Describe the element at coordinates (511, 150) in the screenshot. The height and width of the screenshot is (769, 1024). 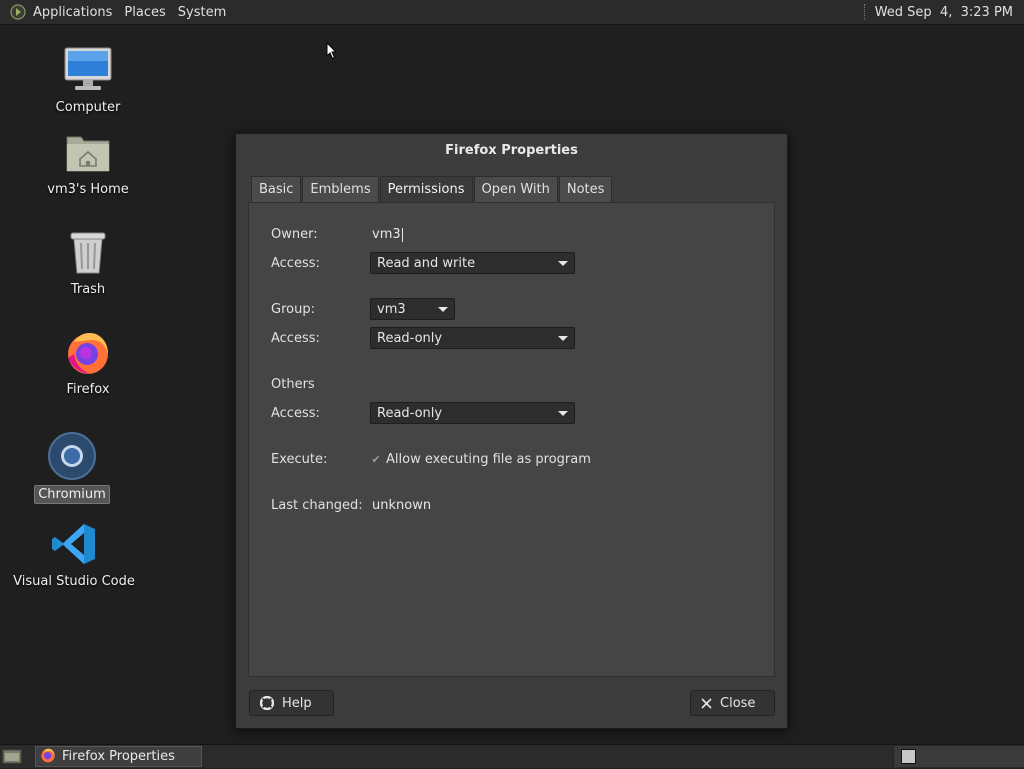
I see `dialog-title: Firefox Properties` at that location.